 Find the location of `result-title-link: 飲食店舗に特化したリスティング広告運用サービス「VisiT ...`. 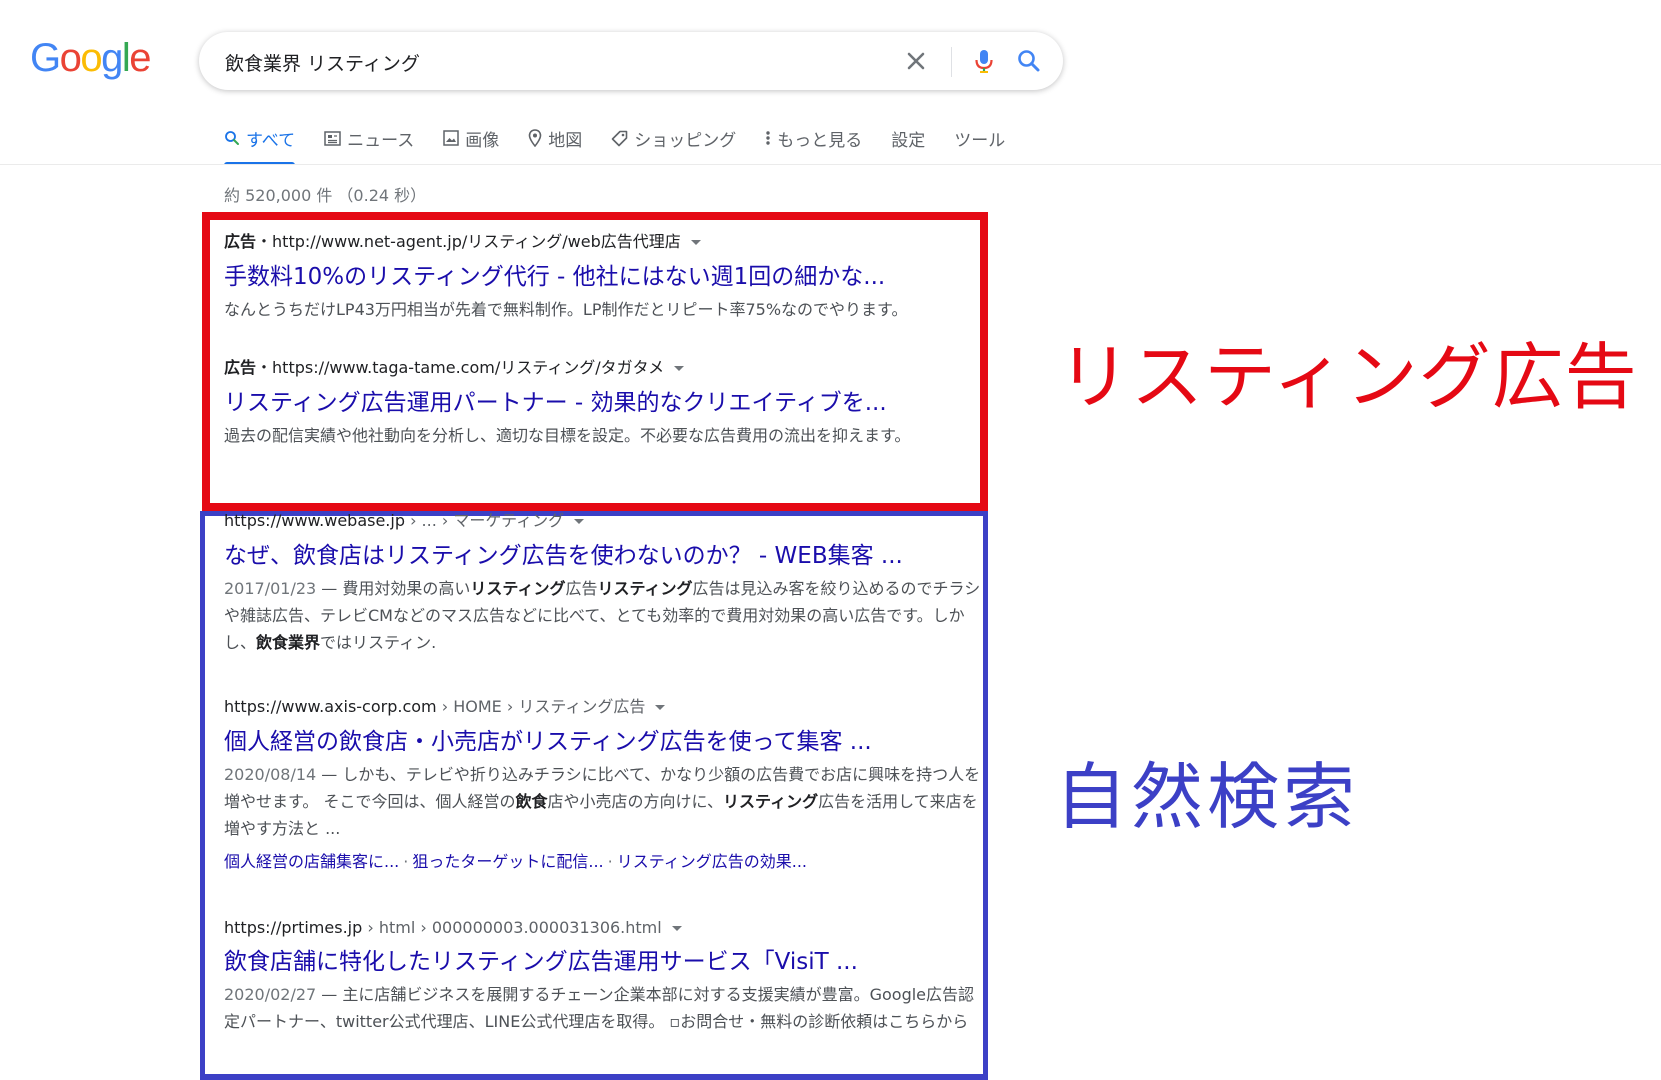

result-title-link: 飲食店舗に特化したリスティング広告運用サービス「VisiT ... is located at coordinates (604, 959).